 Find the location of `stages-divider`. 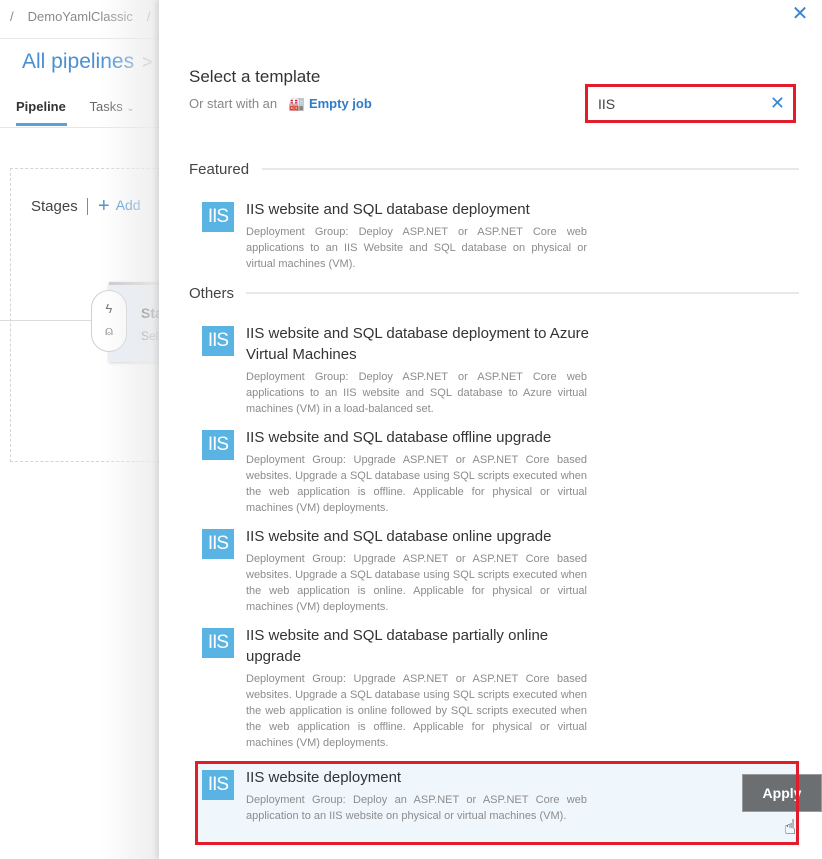

stages-divider is located at coordinates (87, 206).